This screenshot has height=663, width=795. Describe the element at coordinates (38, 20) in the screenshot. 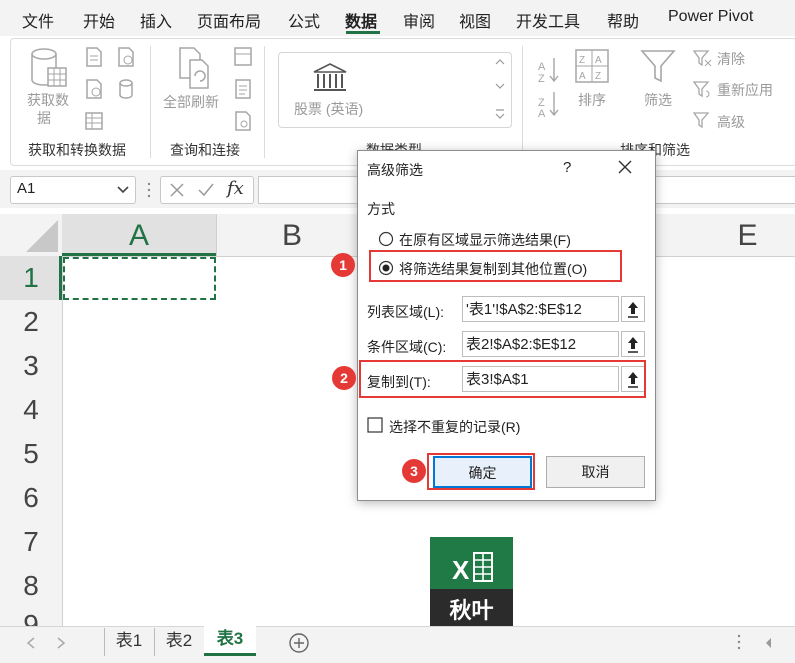

I see `menu-file: 文件` at that location.